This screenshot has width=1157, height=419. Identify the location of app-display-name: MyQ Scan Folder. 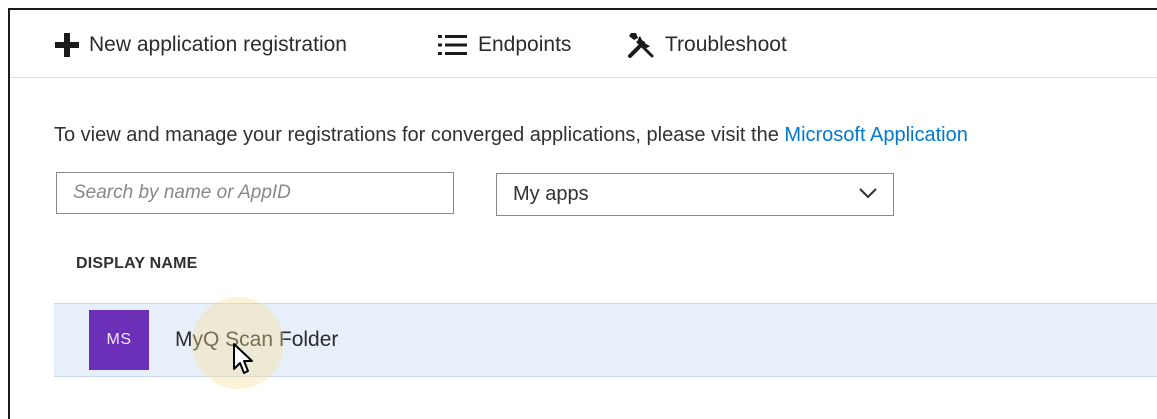
(256, 340).